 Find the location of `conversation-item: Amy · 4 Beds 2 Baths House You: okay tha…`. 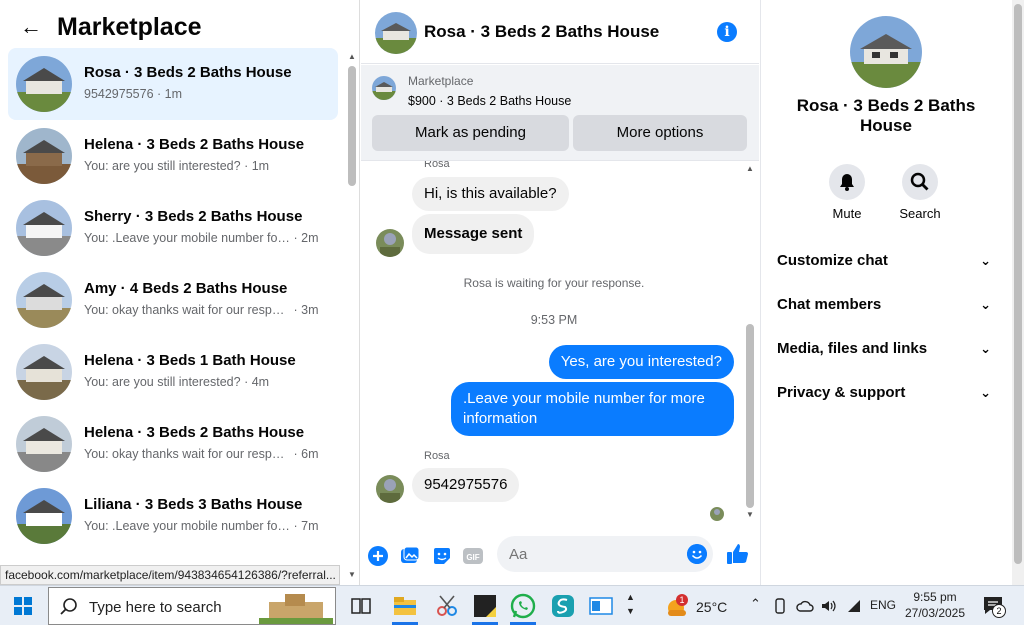

conversation-item: Amy · 4 Beds 2 Baths House You: okay tha… is located at coordinates (173, 300).